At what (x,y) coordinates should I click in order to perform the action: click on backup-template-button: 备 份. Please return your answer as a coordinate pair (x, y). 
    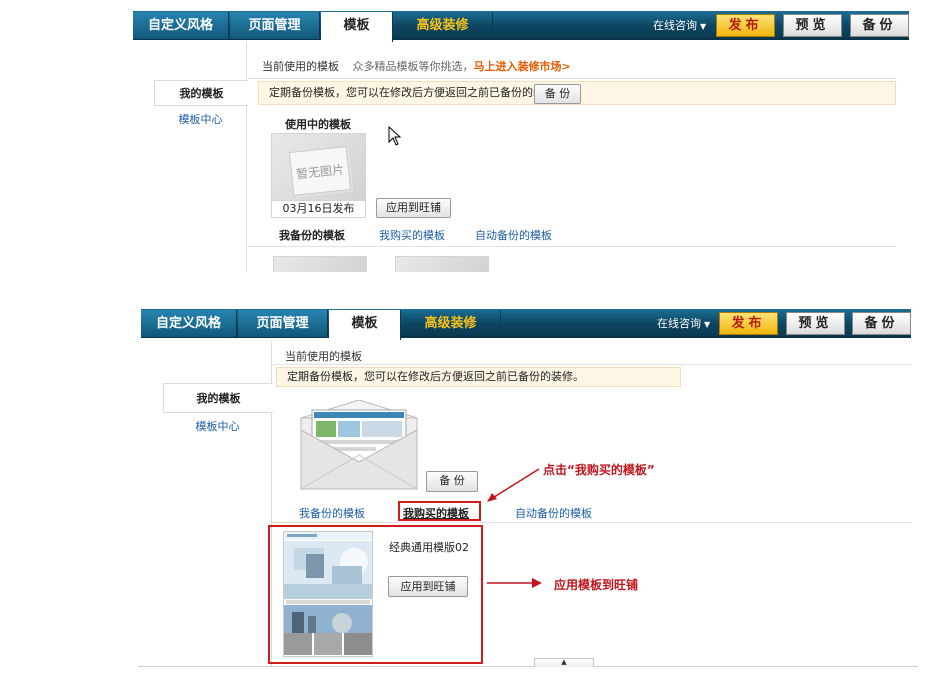
    Looking at the image, I should click on (452, 481).